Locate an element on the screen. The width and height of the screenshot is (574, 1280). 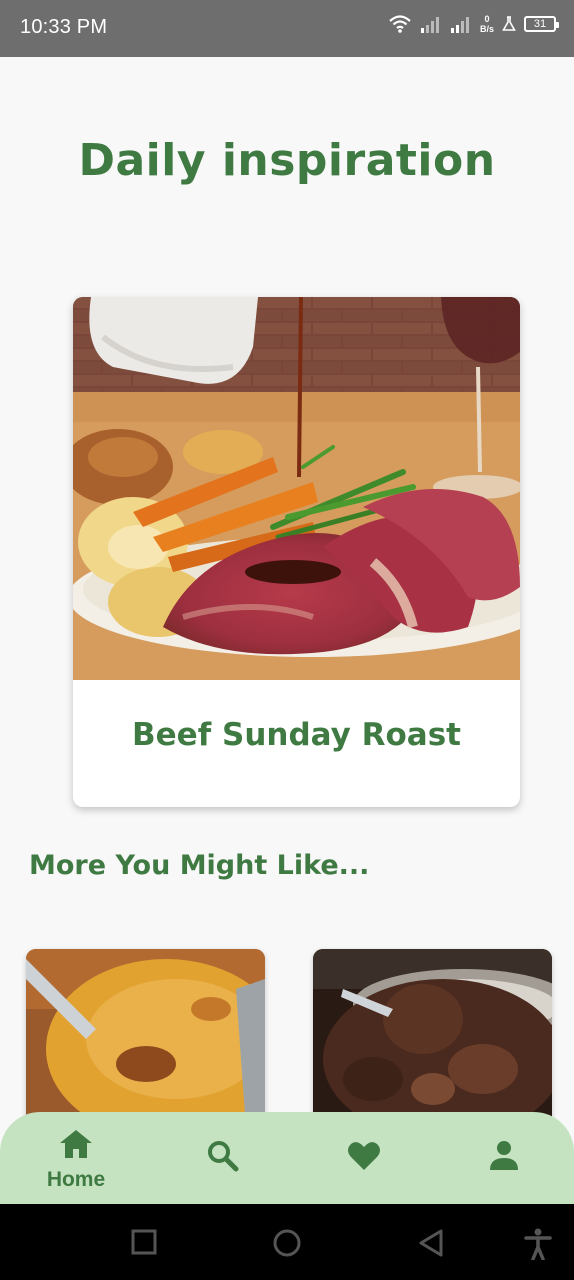
nav-search is located at coordinates (223, 1158).